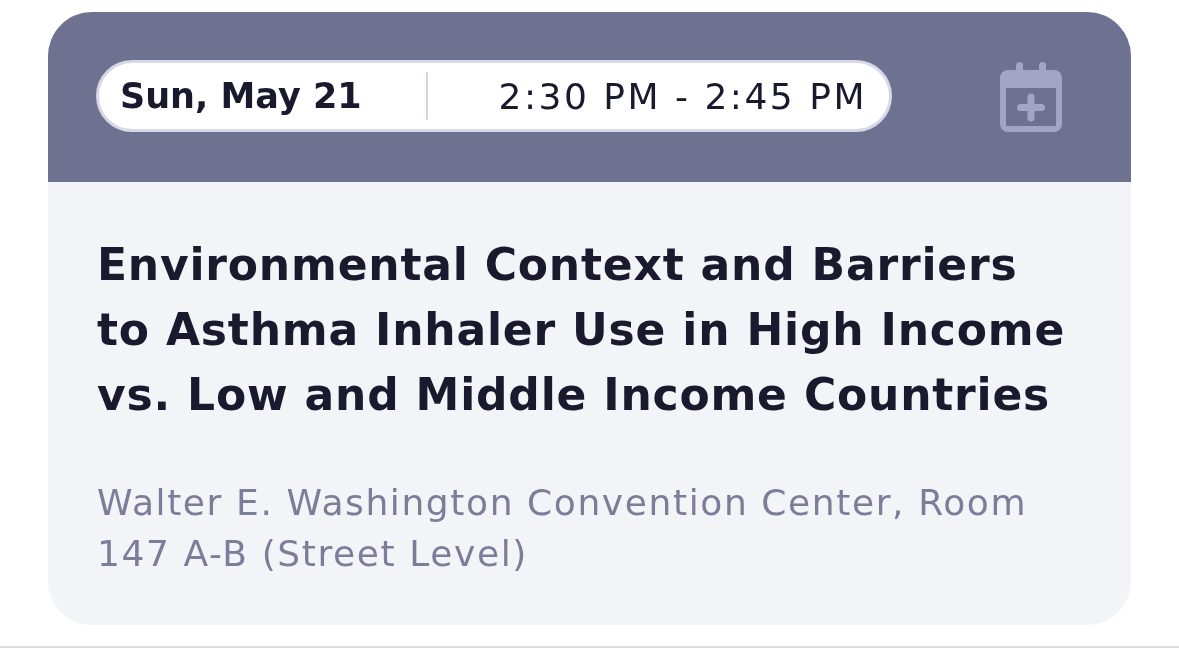 Image resolution: width=1179 pixels, height=668 pixels. I want to click on calendar-plus-icon, so click(1031, 97).